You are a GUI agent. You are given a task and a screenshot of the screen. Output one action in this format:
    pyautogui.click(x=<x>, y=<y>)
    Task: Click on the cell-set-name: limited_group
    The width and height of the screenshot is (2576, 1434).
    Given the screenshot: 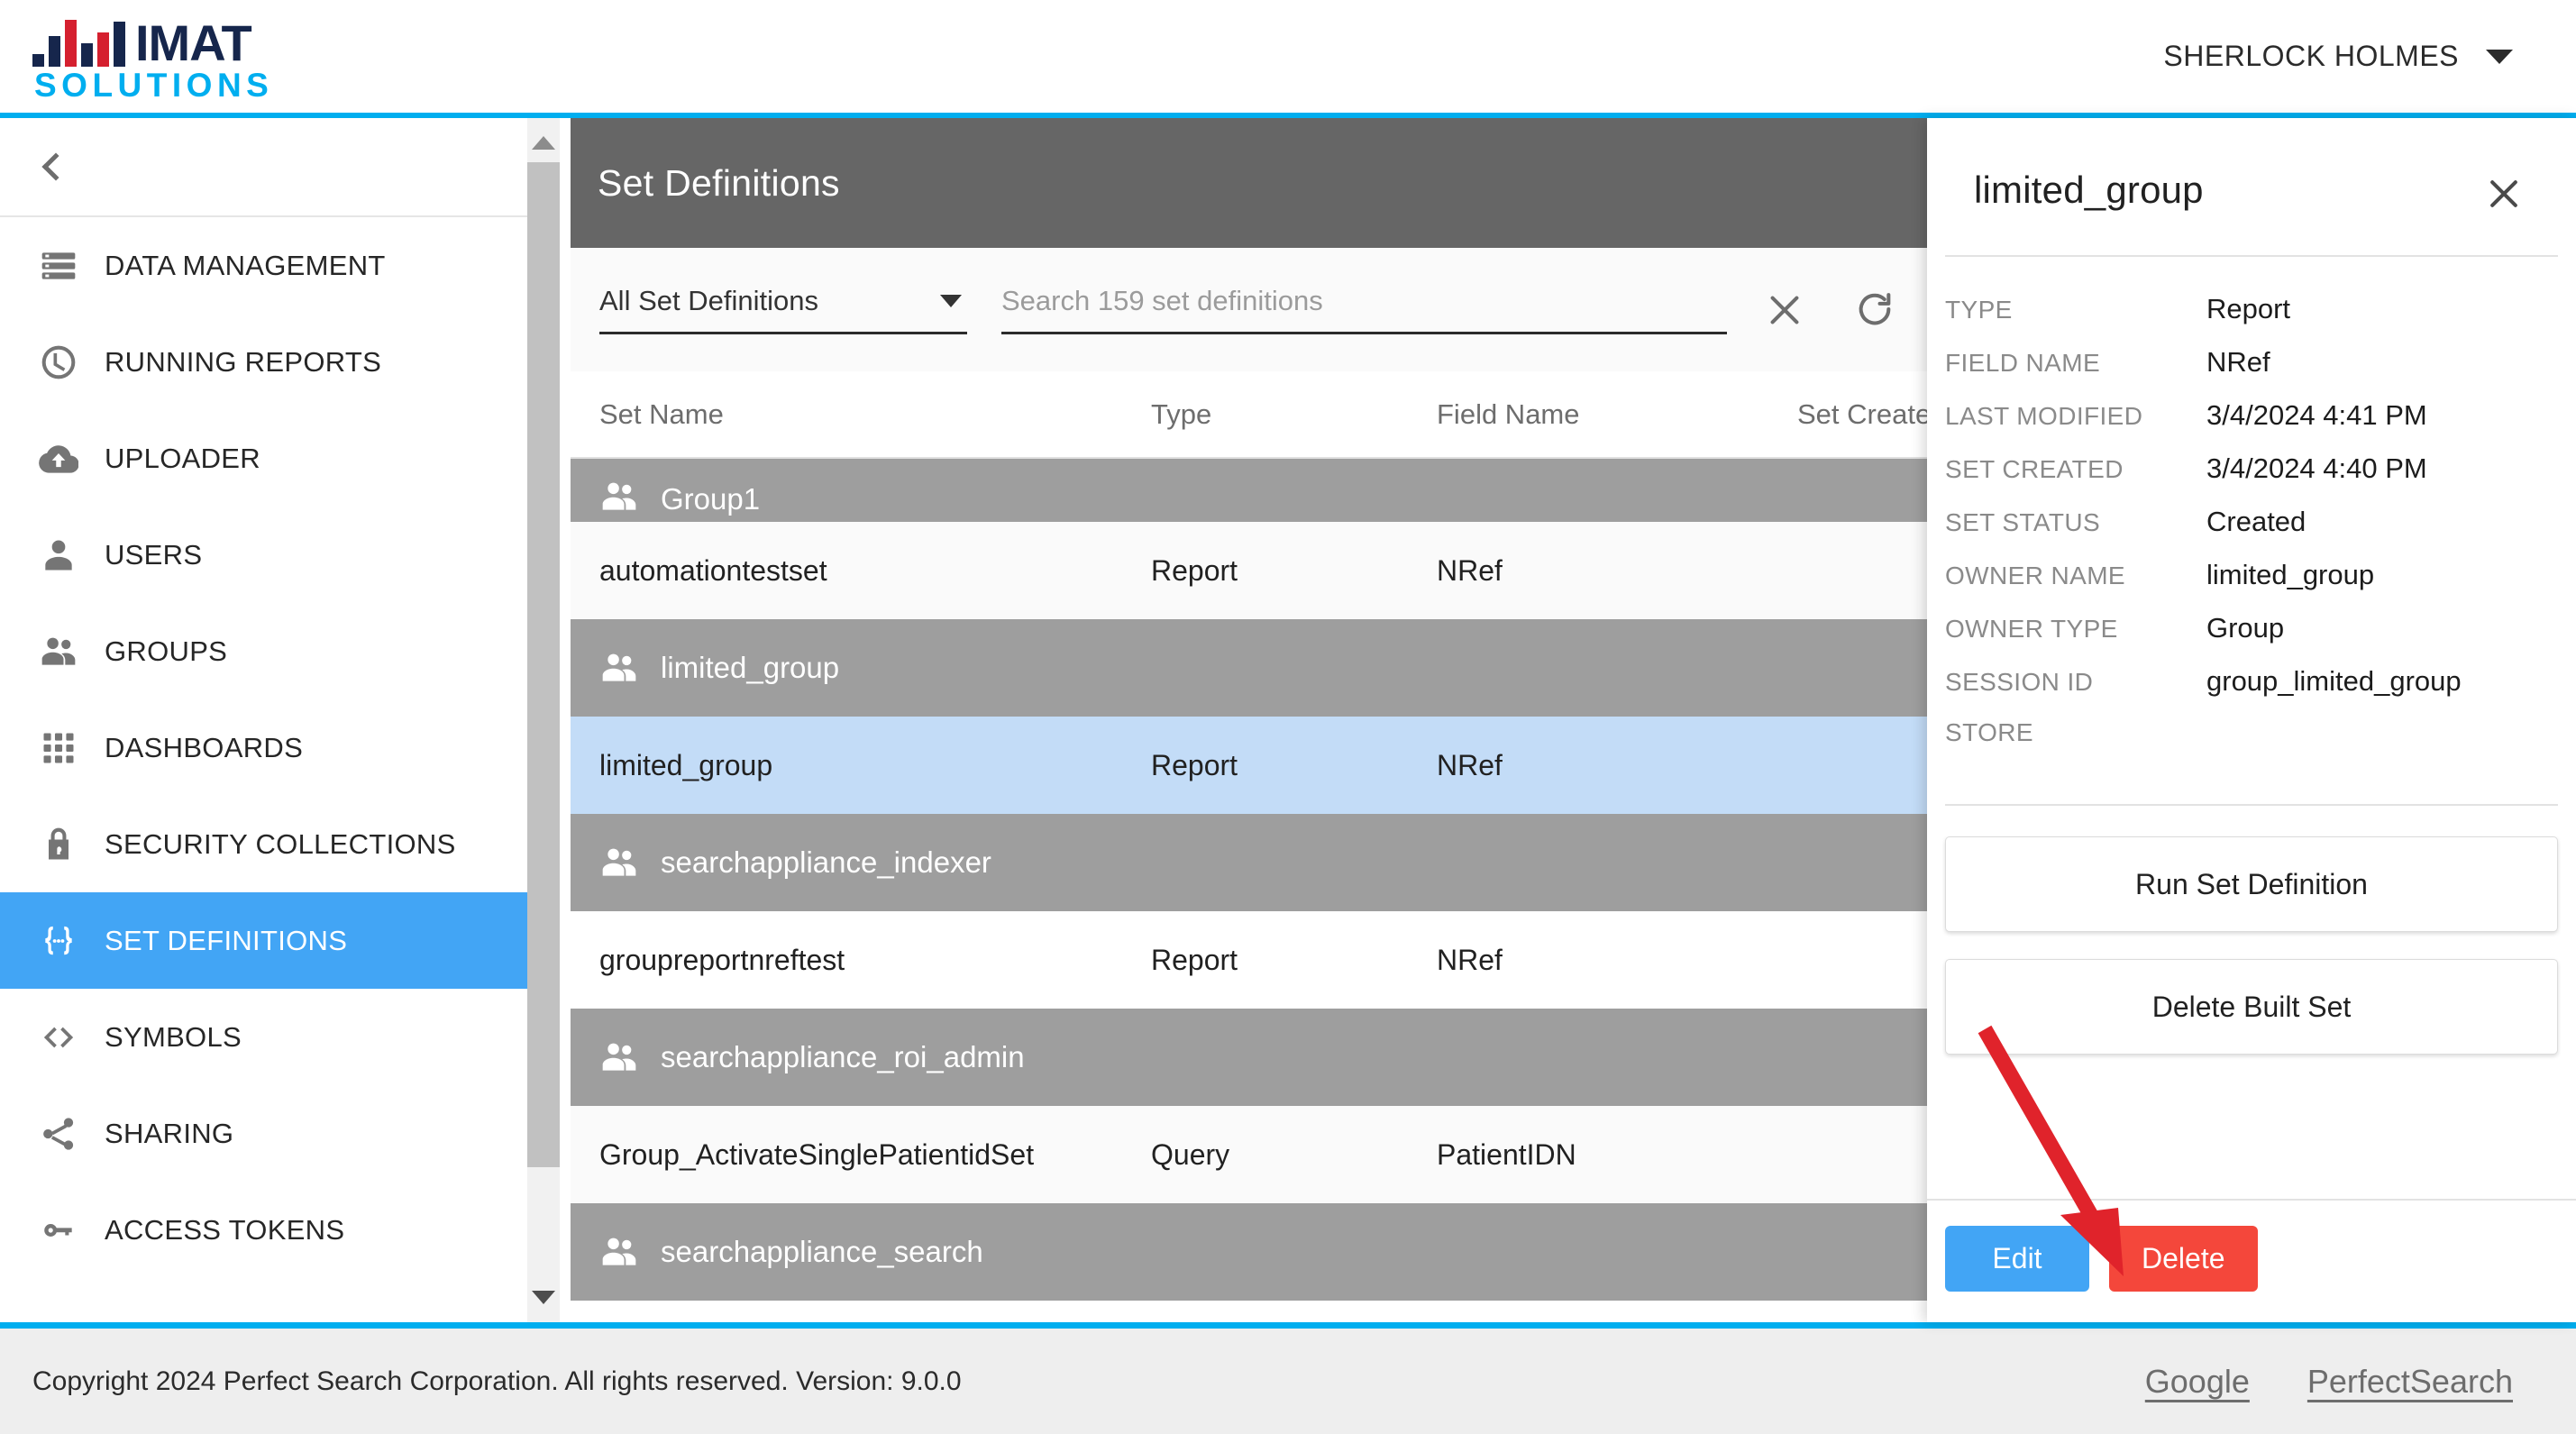 What is the action you would take?
    pyautogui.click(x=686, y=764)
    